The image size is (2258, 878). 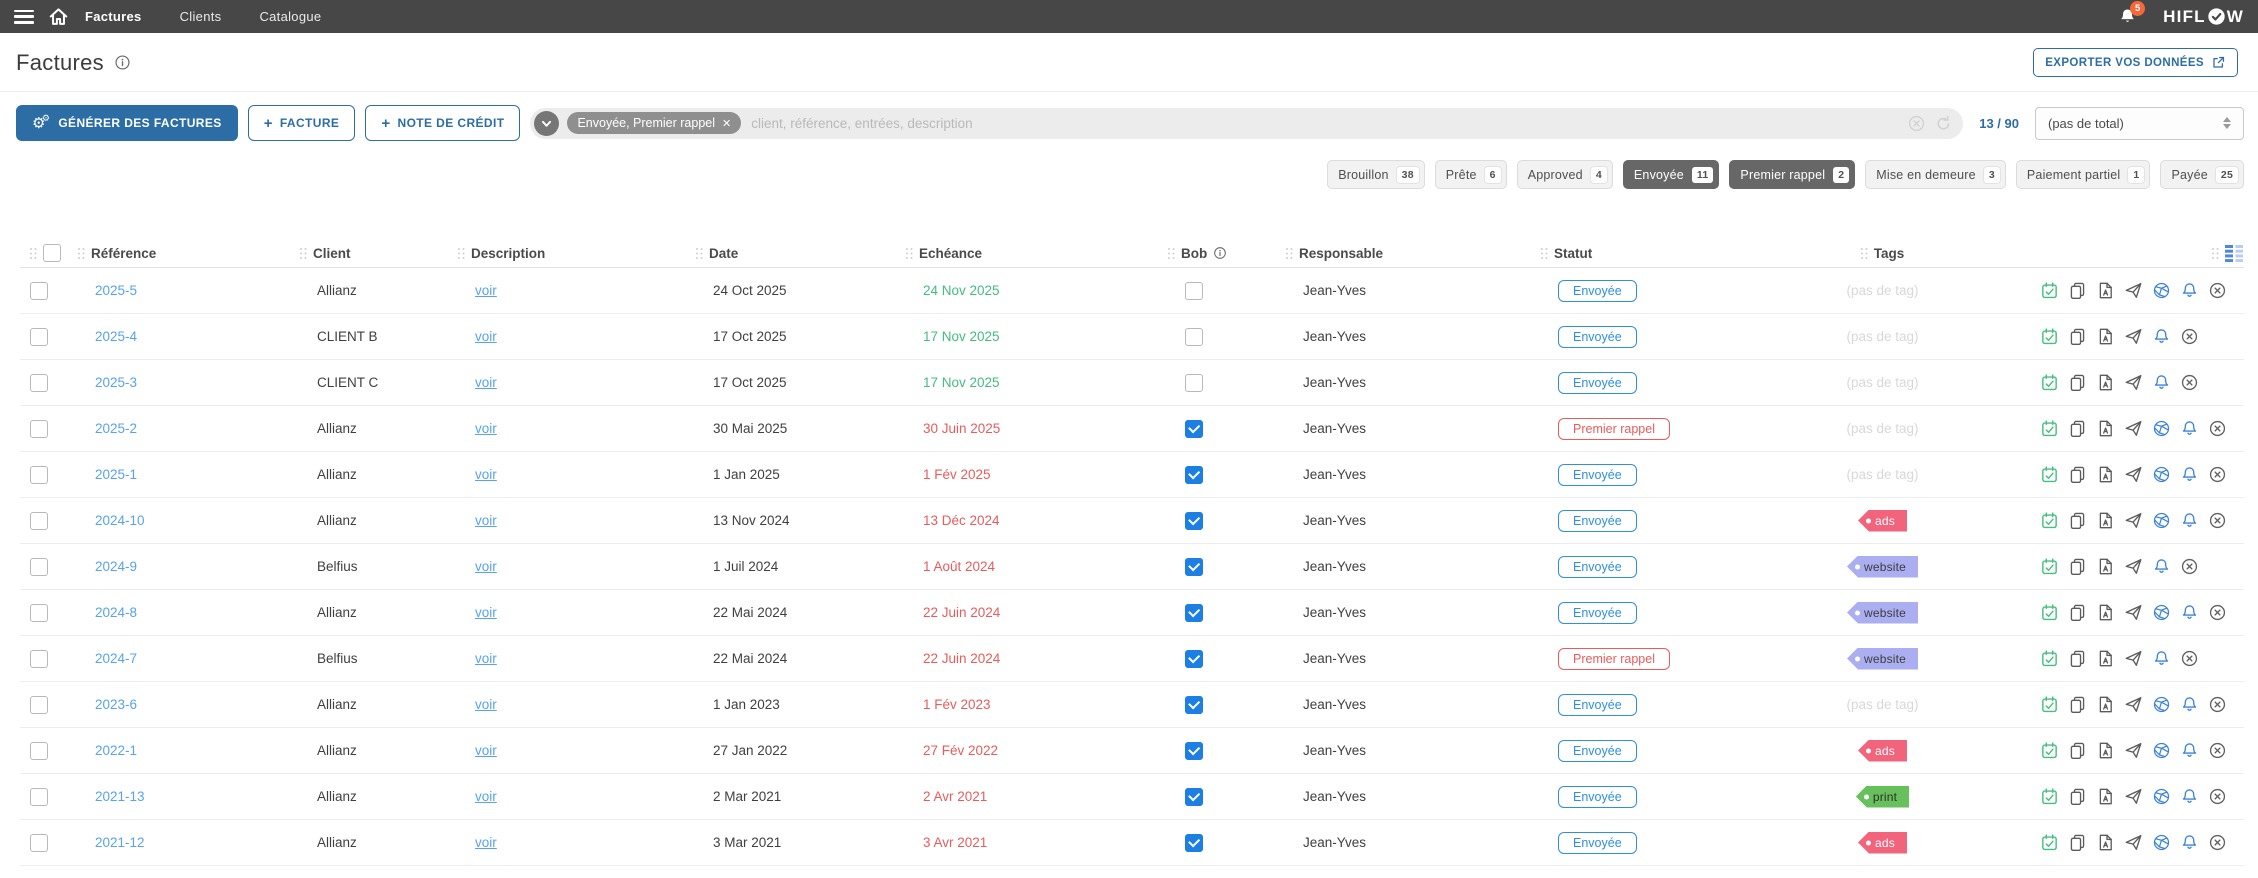 What do you see at coordinates (2139, 123) in the screenshot?
I see `total-select: (pas de total)` at bounding box center [2139, 123].